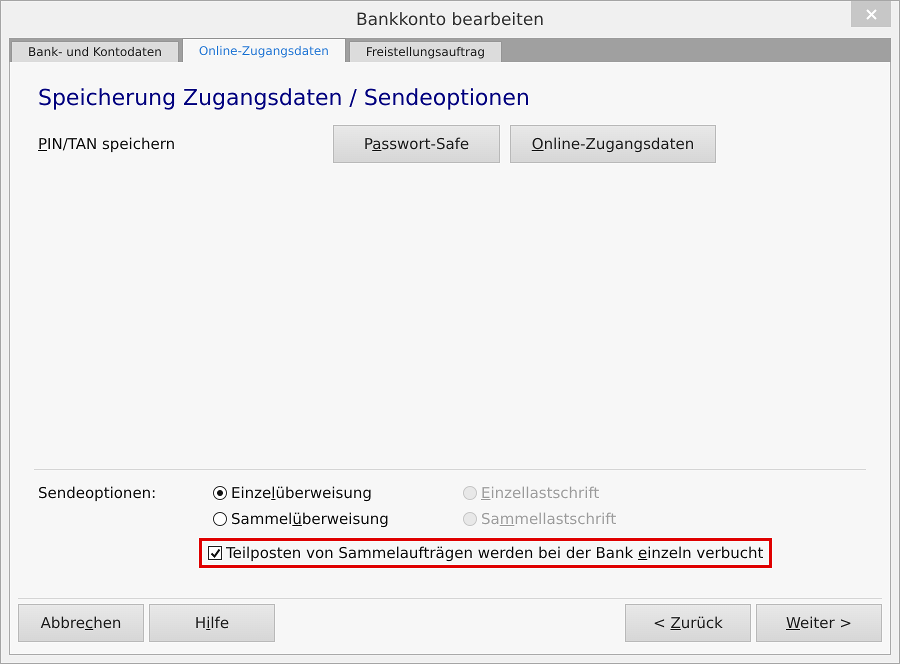 Image resolution: width=900 pixels, height=664 pixels. Describe the element at coordinates (613, 144) in the screenshot. I see `dialog-button: Online-Zugangsdaten` at that location.